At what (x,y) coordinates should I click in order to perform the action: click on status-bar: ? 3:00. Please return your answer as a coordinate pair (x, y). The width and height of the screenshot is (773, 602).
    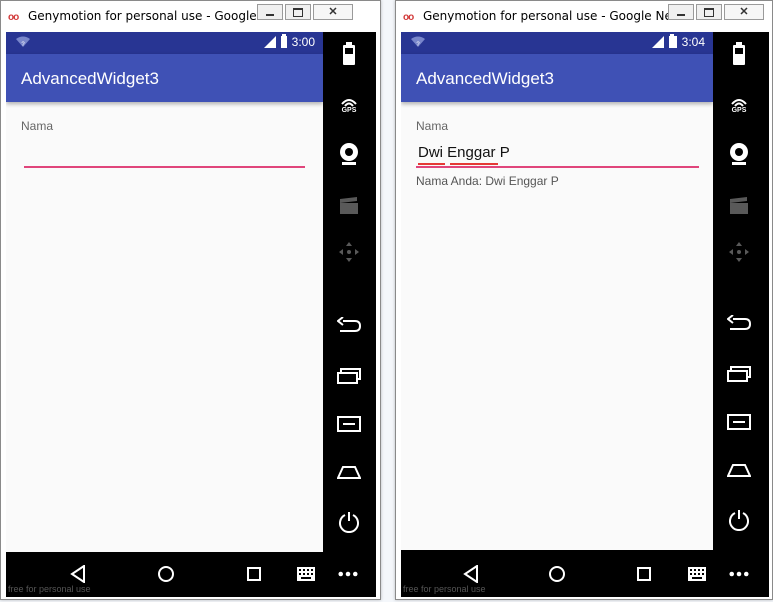
    Looking at the image, I should click on (164, 43).